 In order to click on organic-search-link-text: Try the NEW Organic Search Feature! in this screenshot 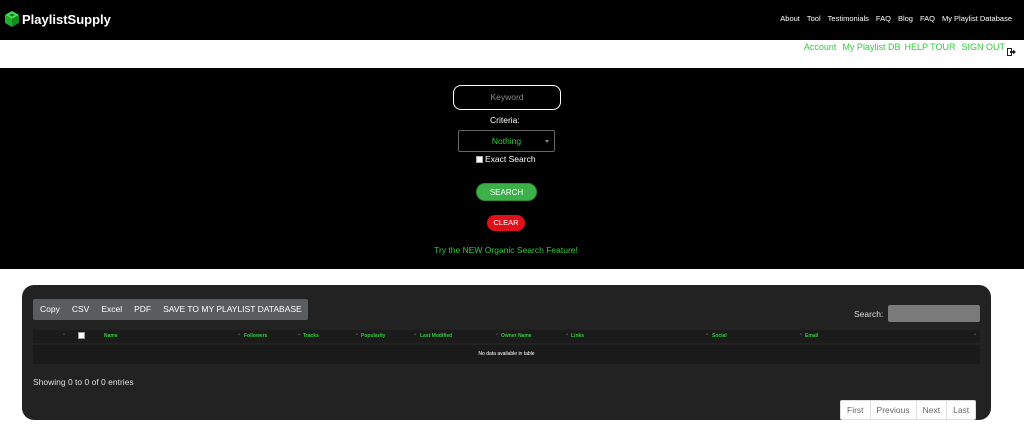, I will do `click(506, 250)`.